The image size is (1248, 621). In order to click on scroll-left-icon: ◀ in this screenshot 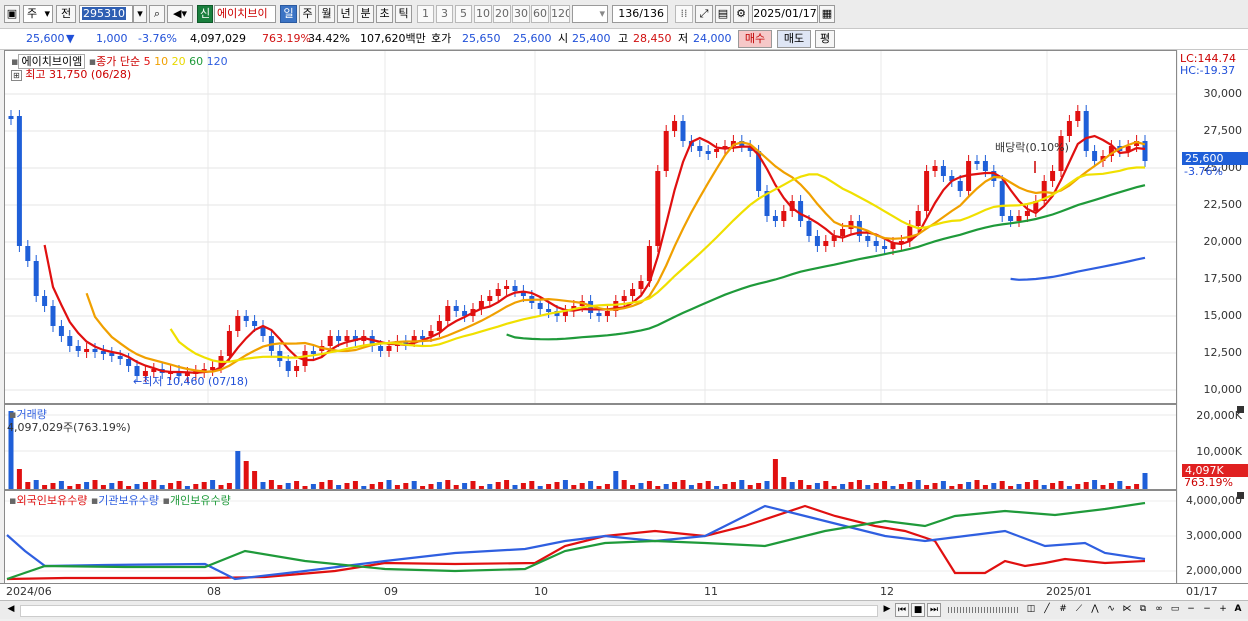, I will do `click(11, 610)`.